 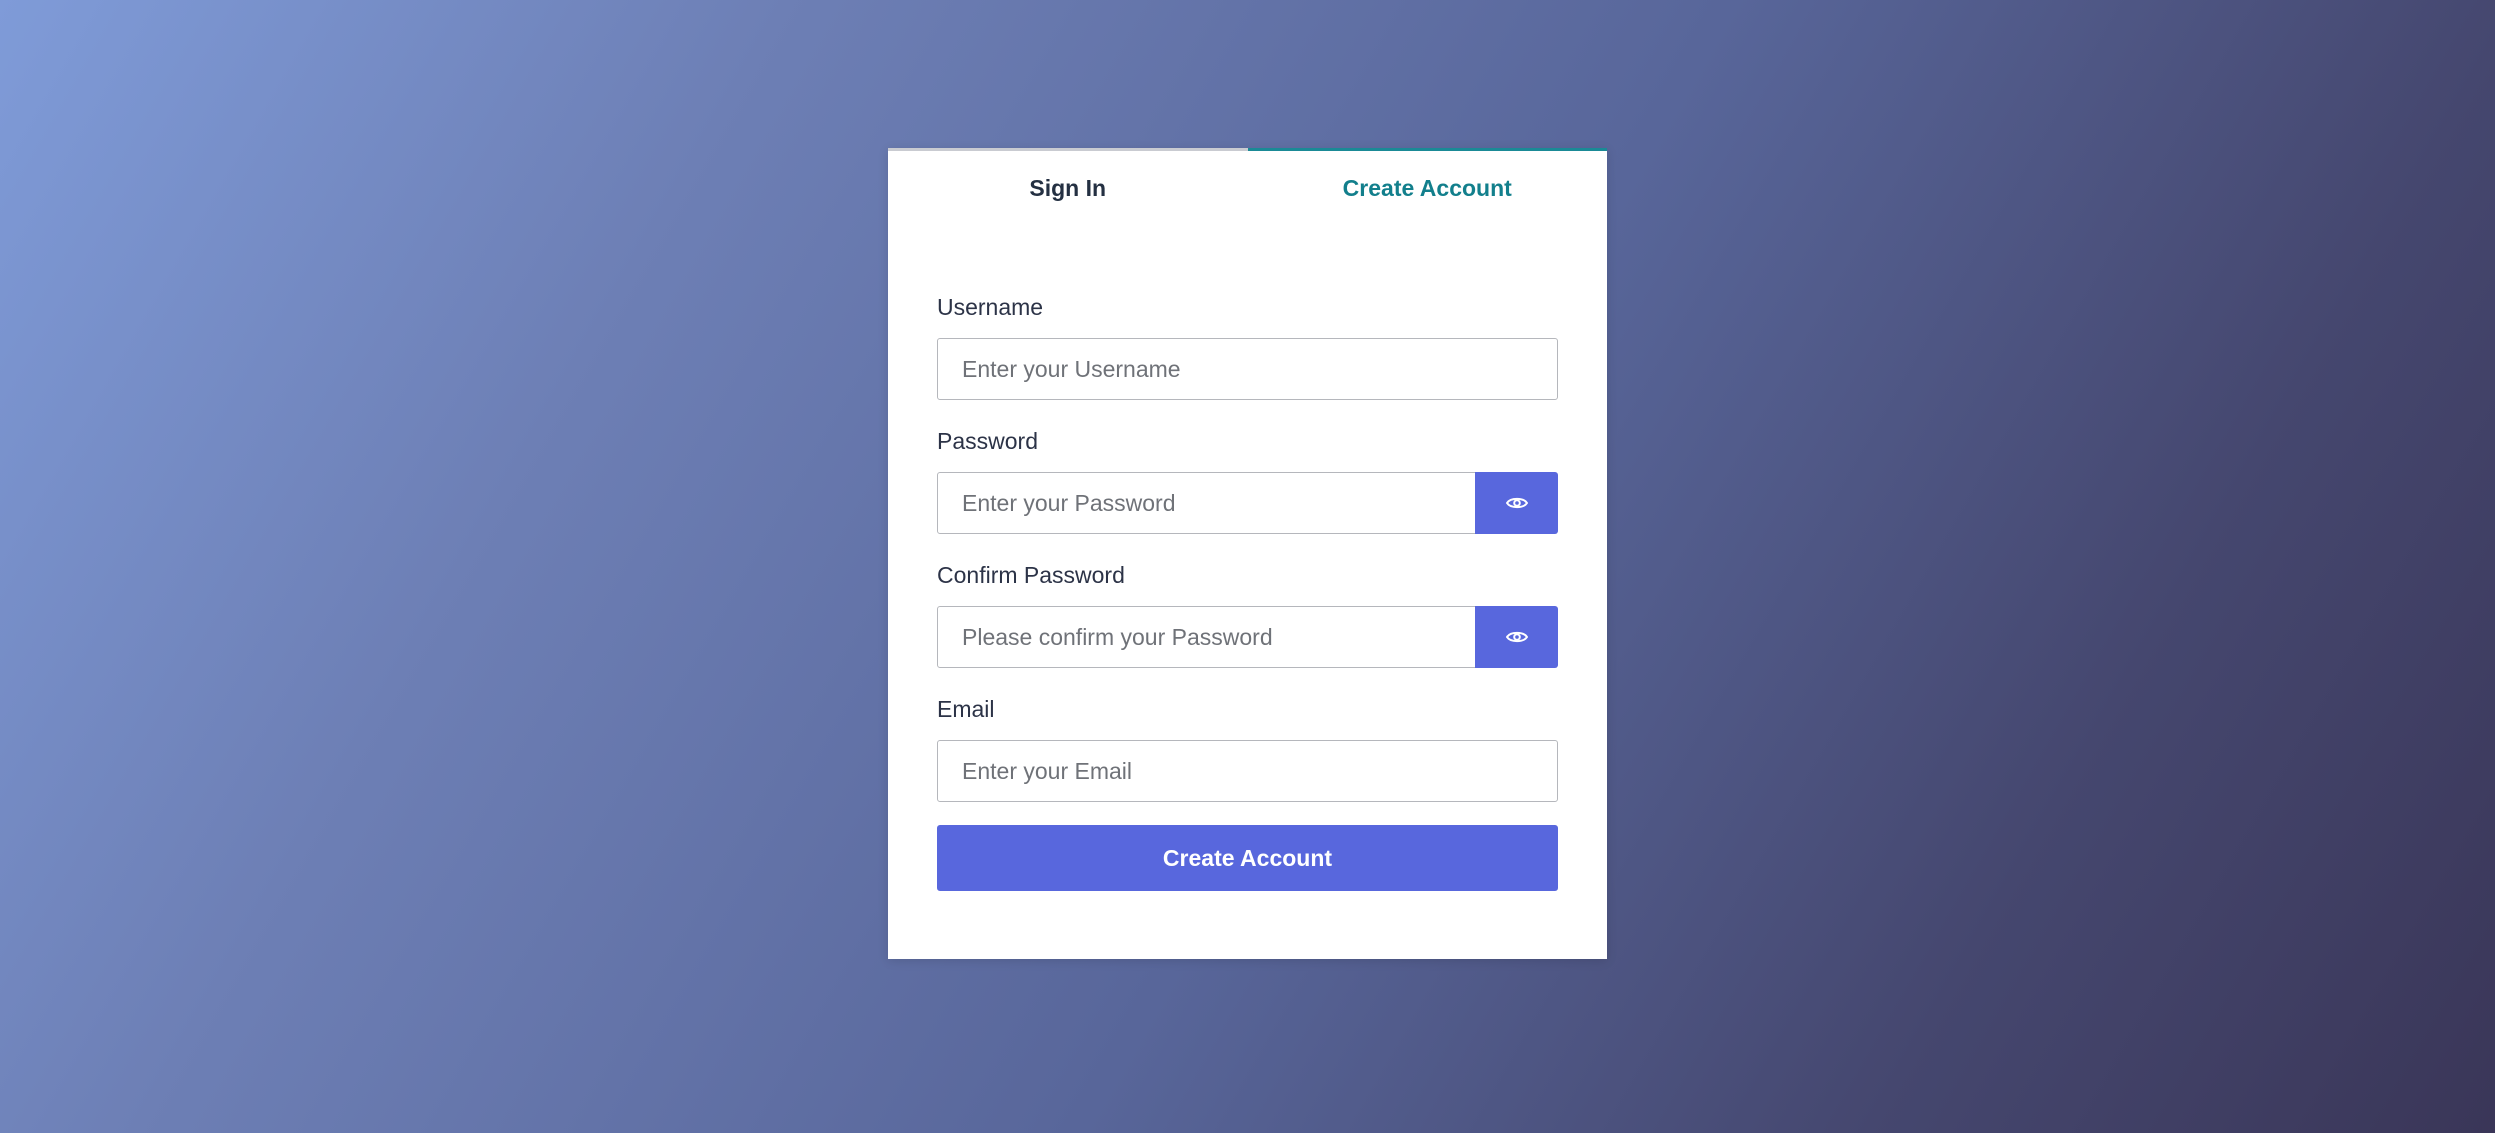 I want to click on toggle-confirm-password-visibility-button, so click(x=1516, y=637).